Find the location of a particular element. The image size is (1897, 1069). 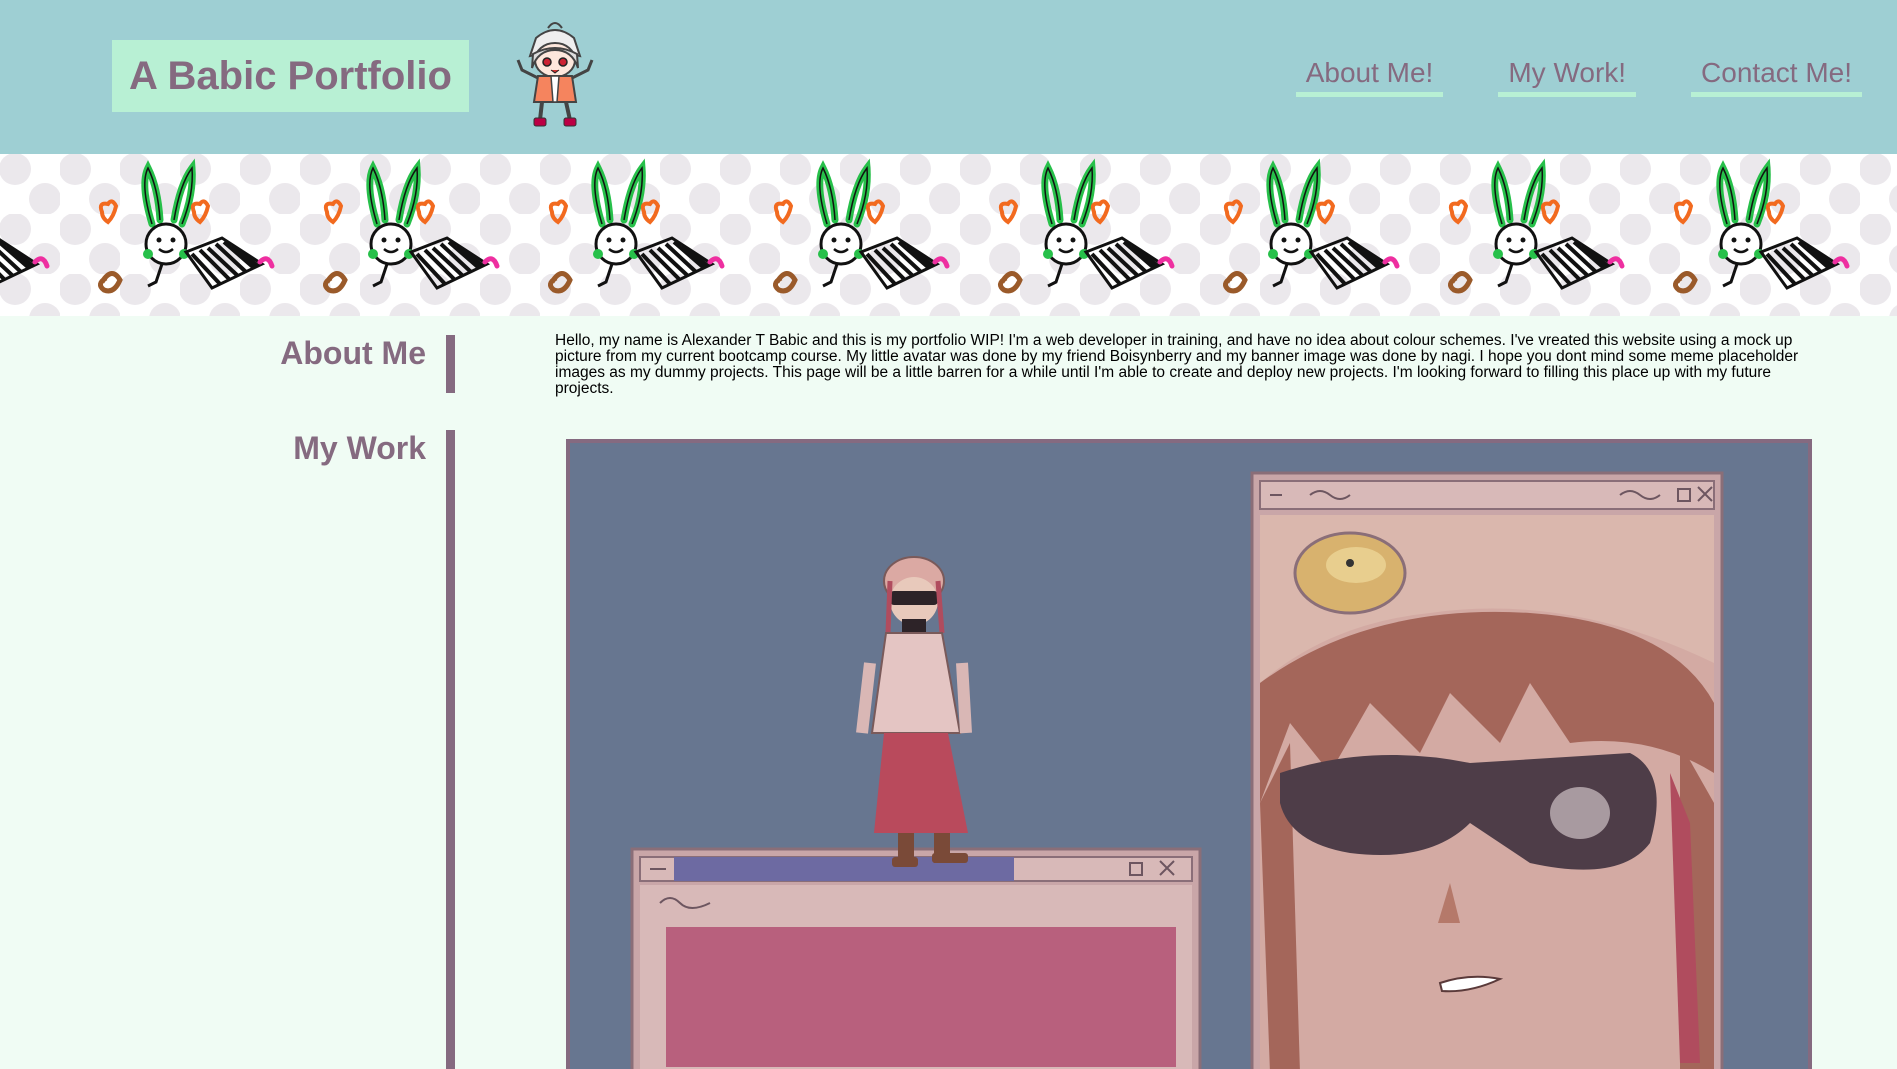

sidebar-item-label: My Work is located at coordinates (359, 448).